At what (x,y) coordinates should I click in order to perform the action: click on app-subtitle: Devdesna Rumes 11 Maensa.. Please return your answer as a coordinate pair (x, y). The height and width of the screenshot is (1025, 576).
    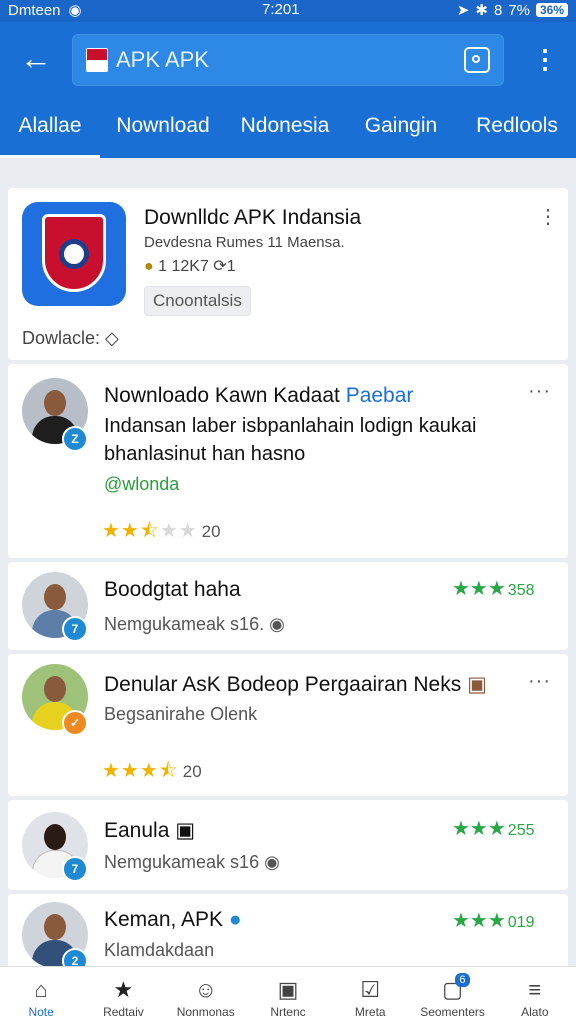
    Looking at the image, I should click on (244, 242).